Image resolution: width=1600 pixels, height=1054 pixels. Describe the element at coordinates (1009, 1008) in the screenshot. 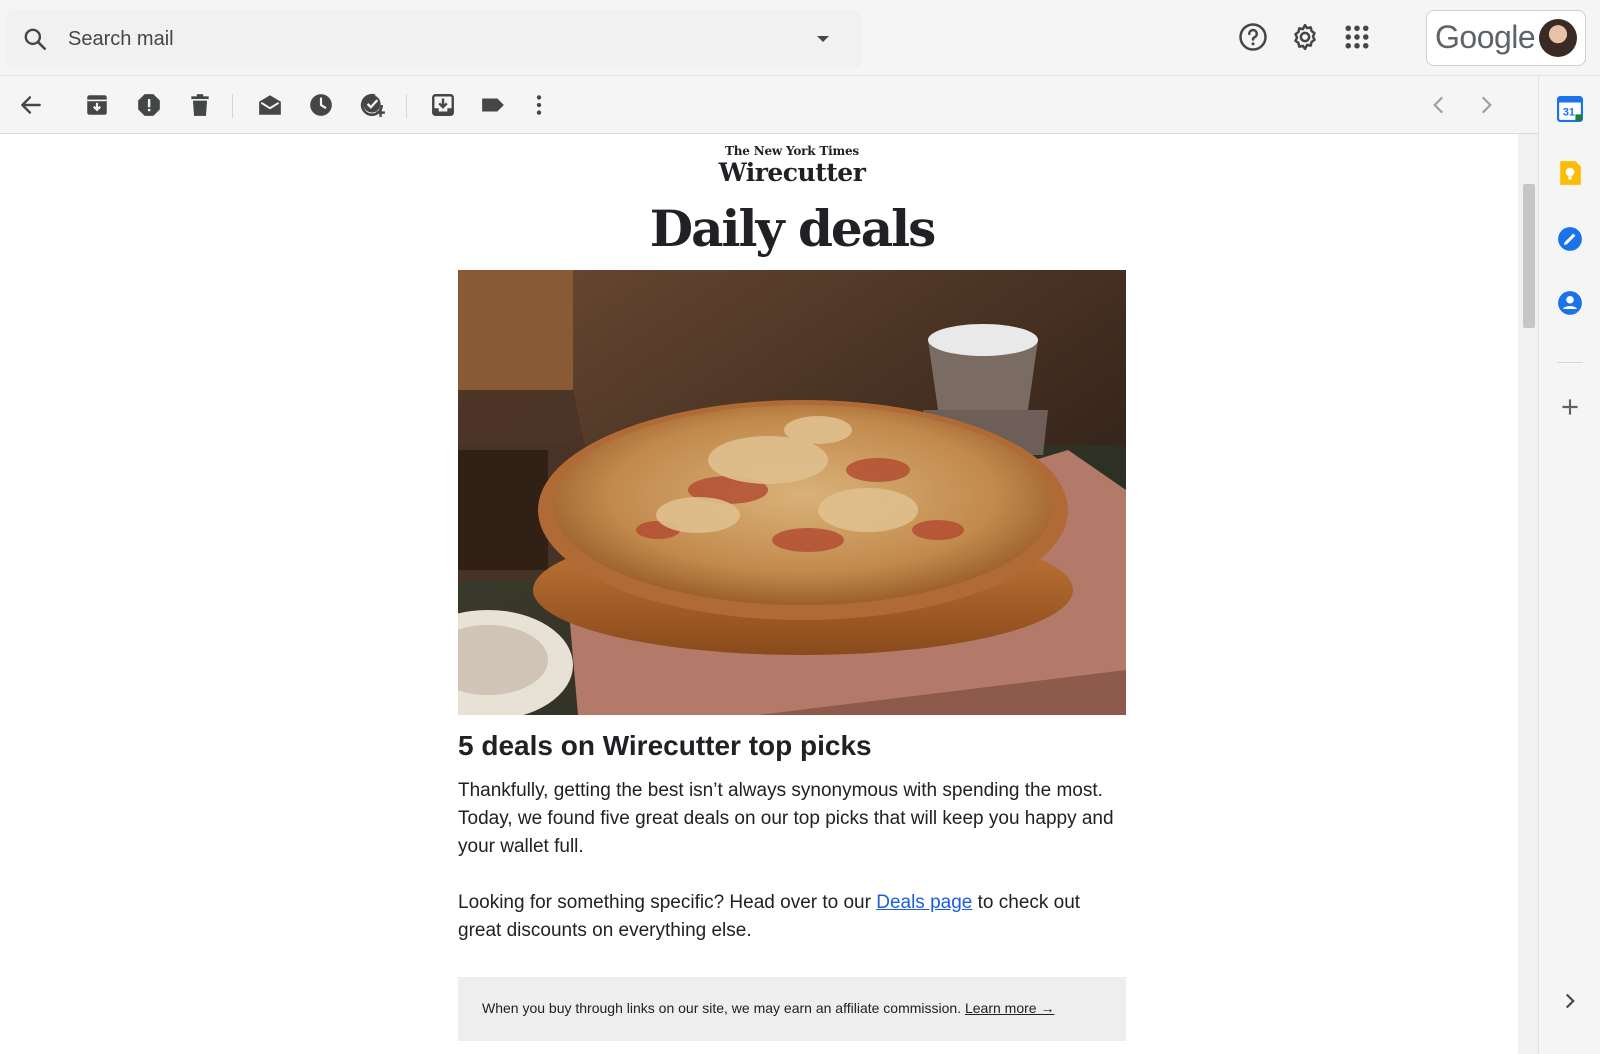

I see `learn-more-link: Learn more →` at that location.